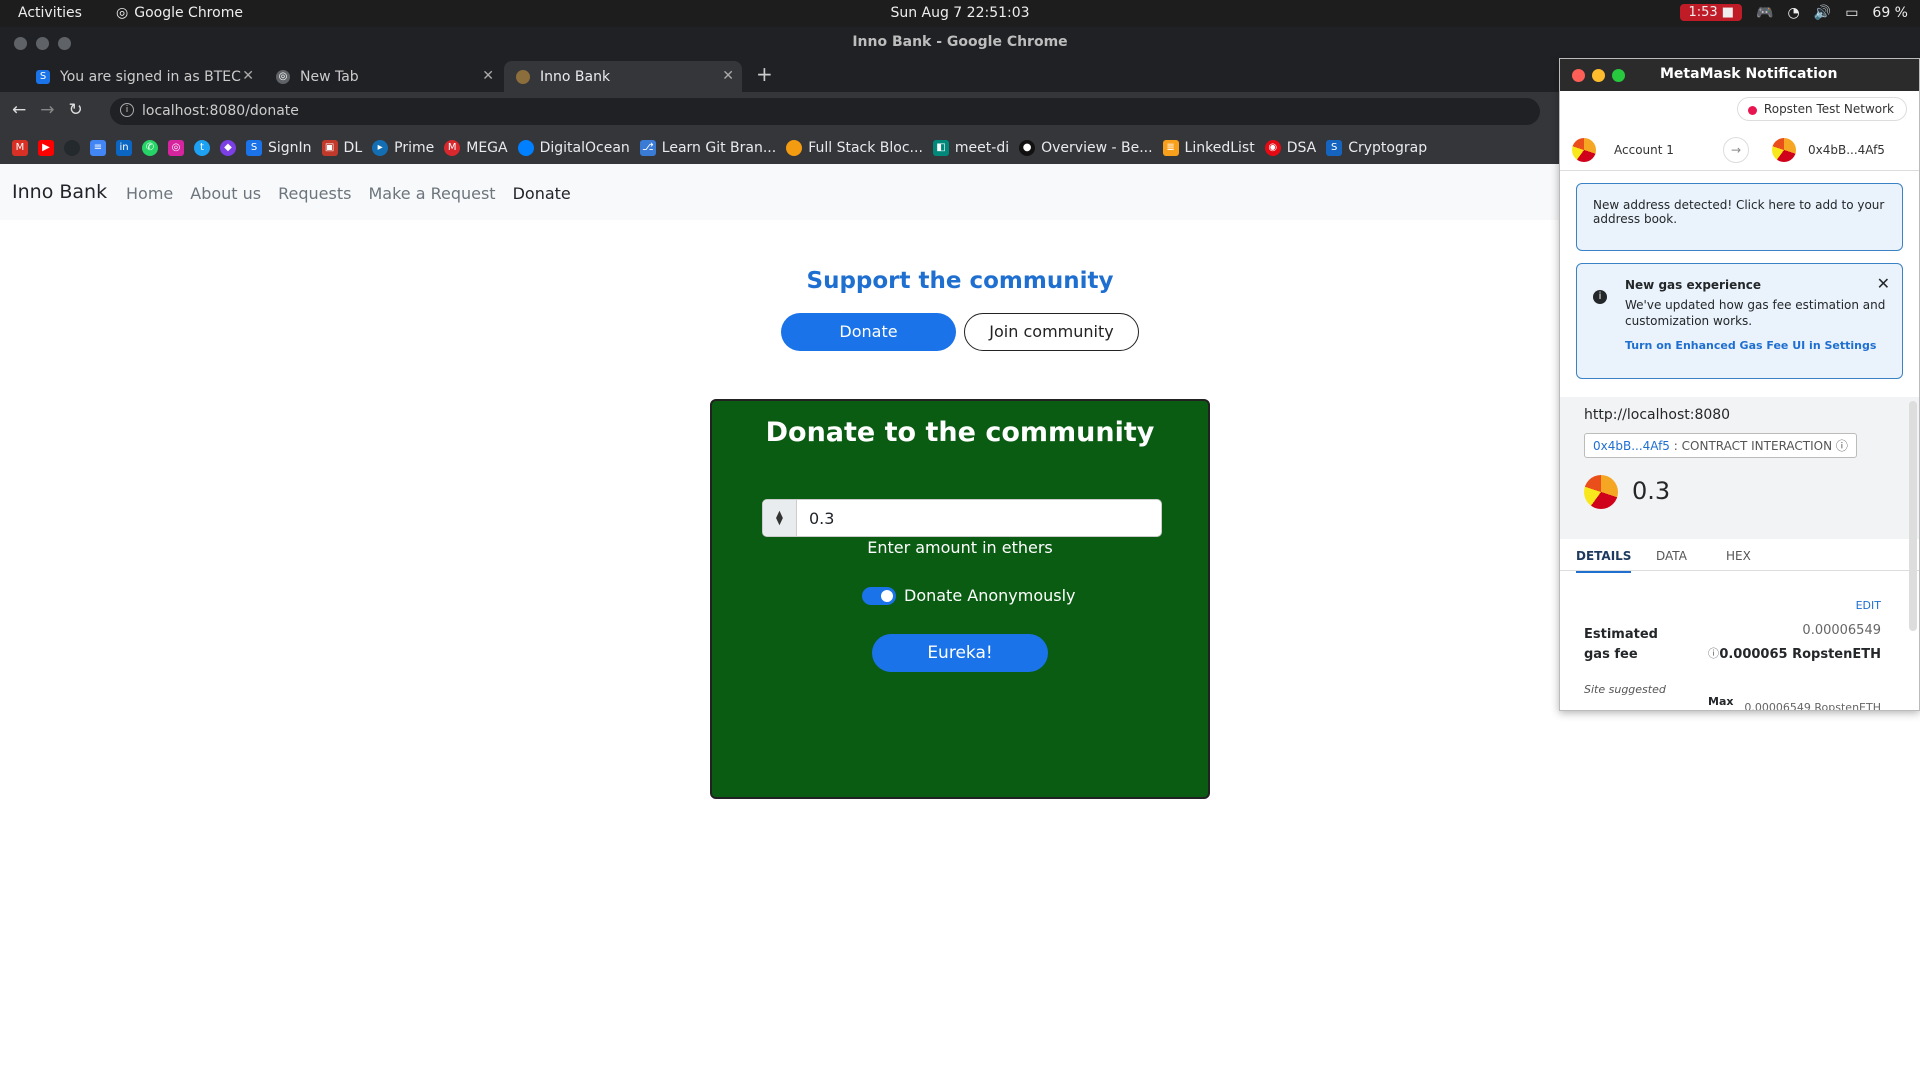 The width and height of the screenshot is (1920, 1080). What do you see at coordinates (202, 148) in the screenshot?
I see `bookmark-twitter: t` at bounding box center [202, 148].